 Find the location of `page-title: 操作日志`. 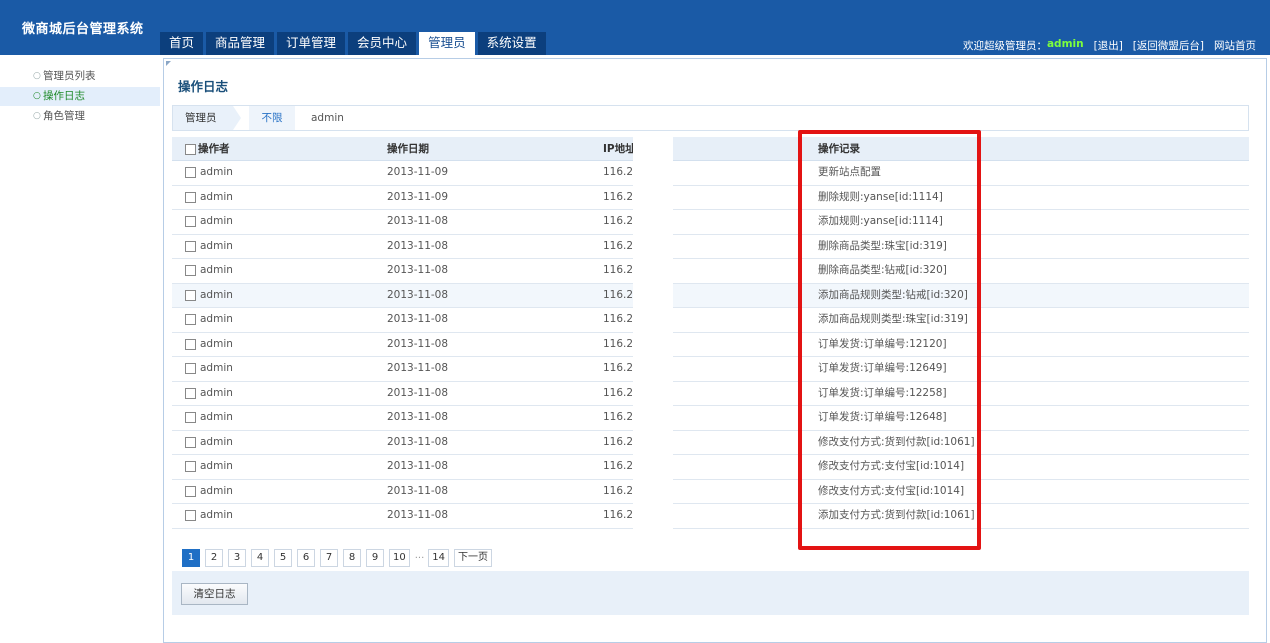

page-title: 操作日志 is located at coordinates (203, 86).